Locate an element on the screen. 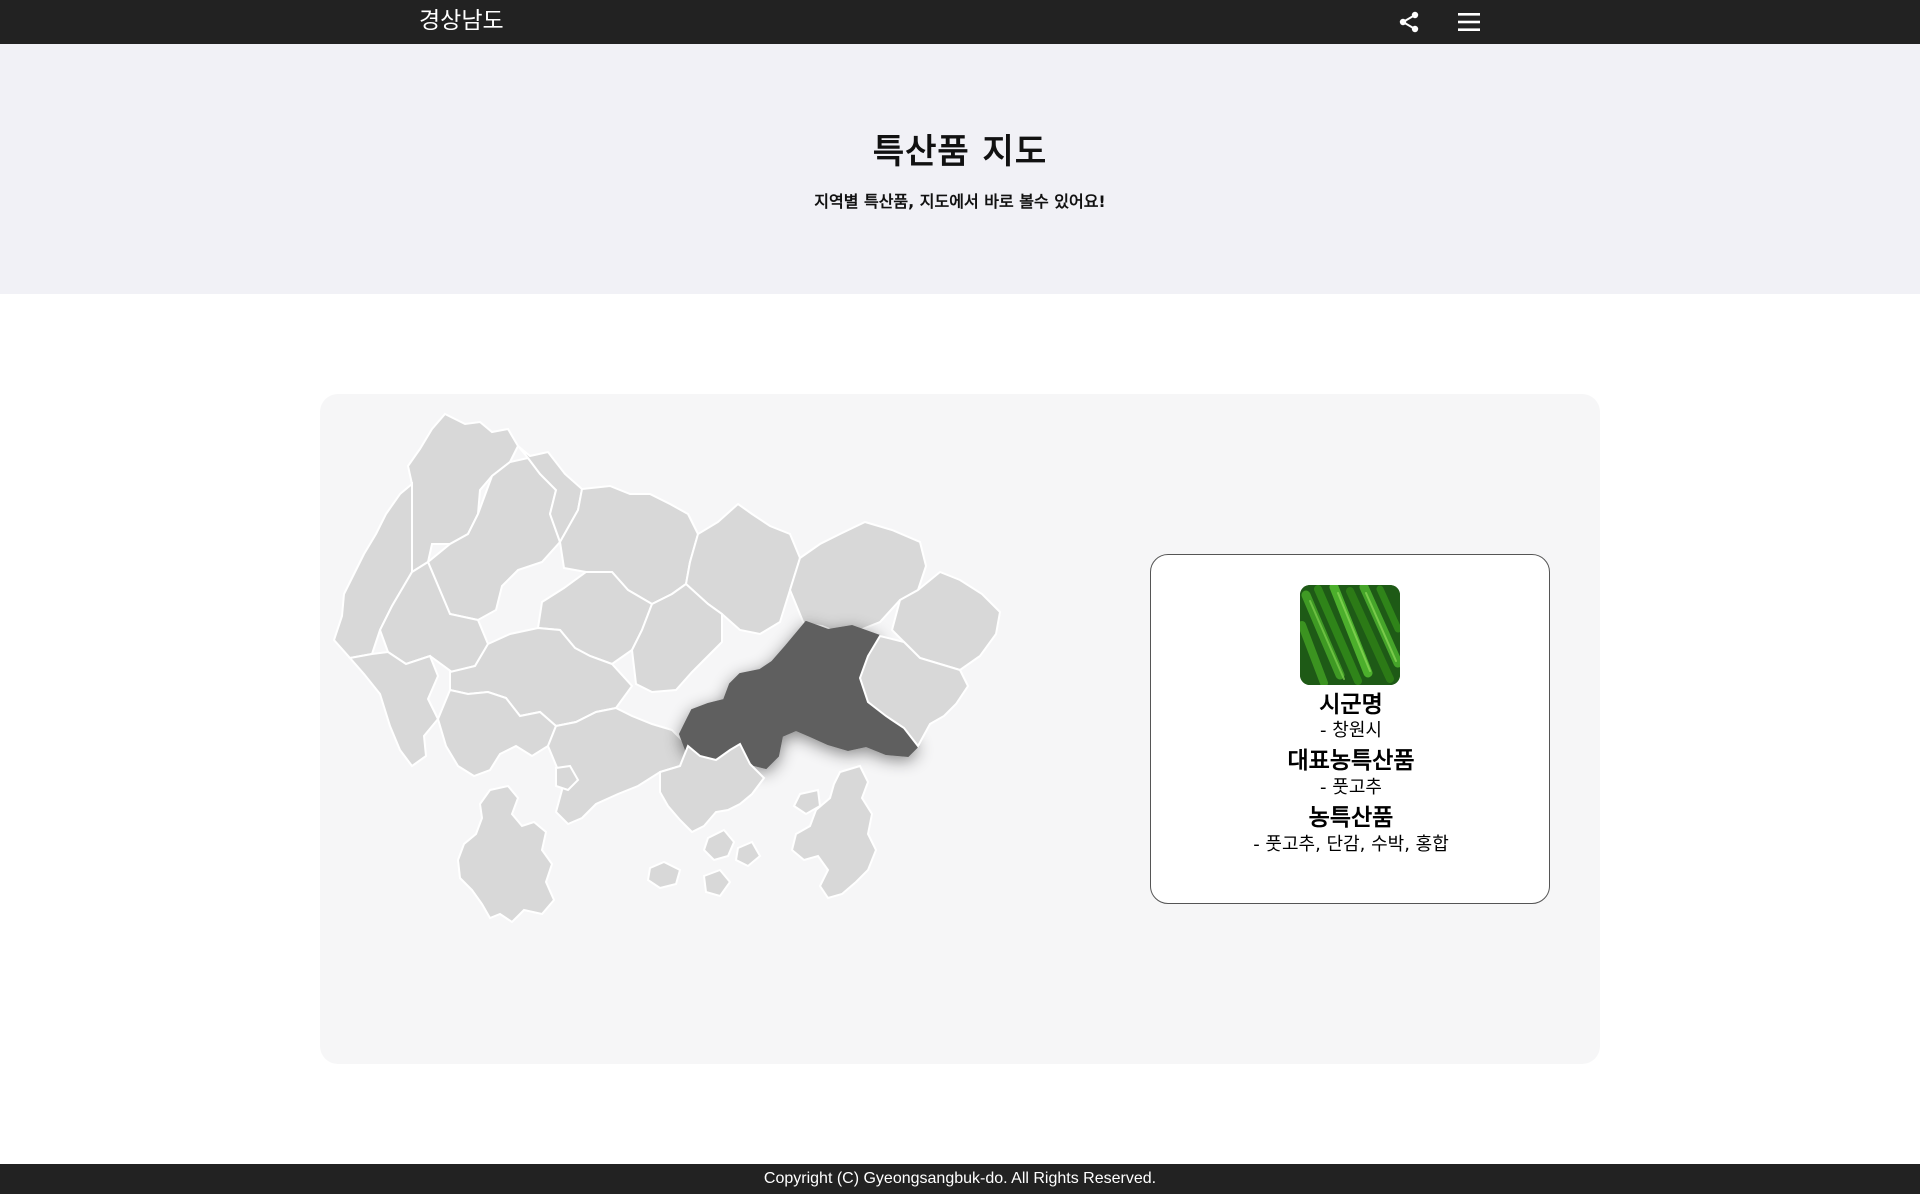  share-icon is located at coordinates (1409, 22).